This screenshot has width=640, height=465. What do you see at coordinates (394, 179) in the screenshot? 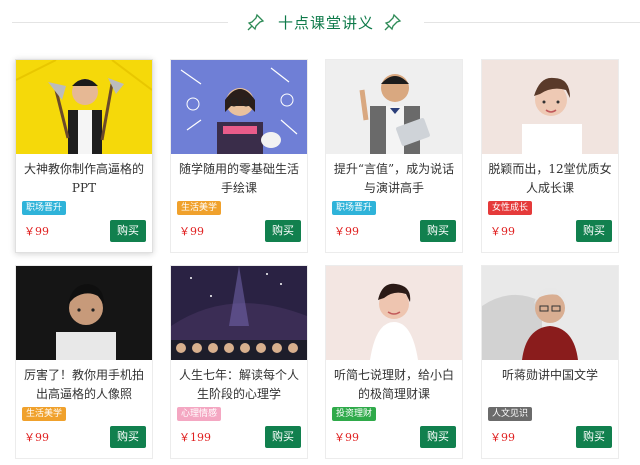
I see `course-title: 提升“言值”，成为说话与演讲高手` at bounding box center [394, 179].